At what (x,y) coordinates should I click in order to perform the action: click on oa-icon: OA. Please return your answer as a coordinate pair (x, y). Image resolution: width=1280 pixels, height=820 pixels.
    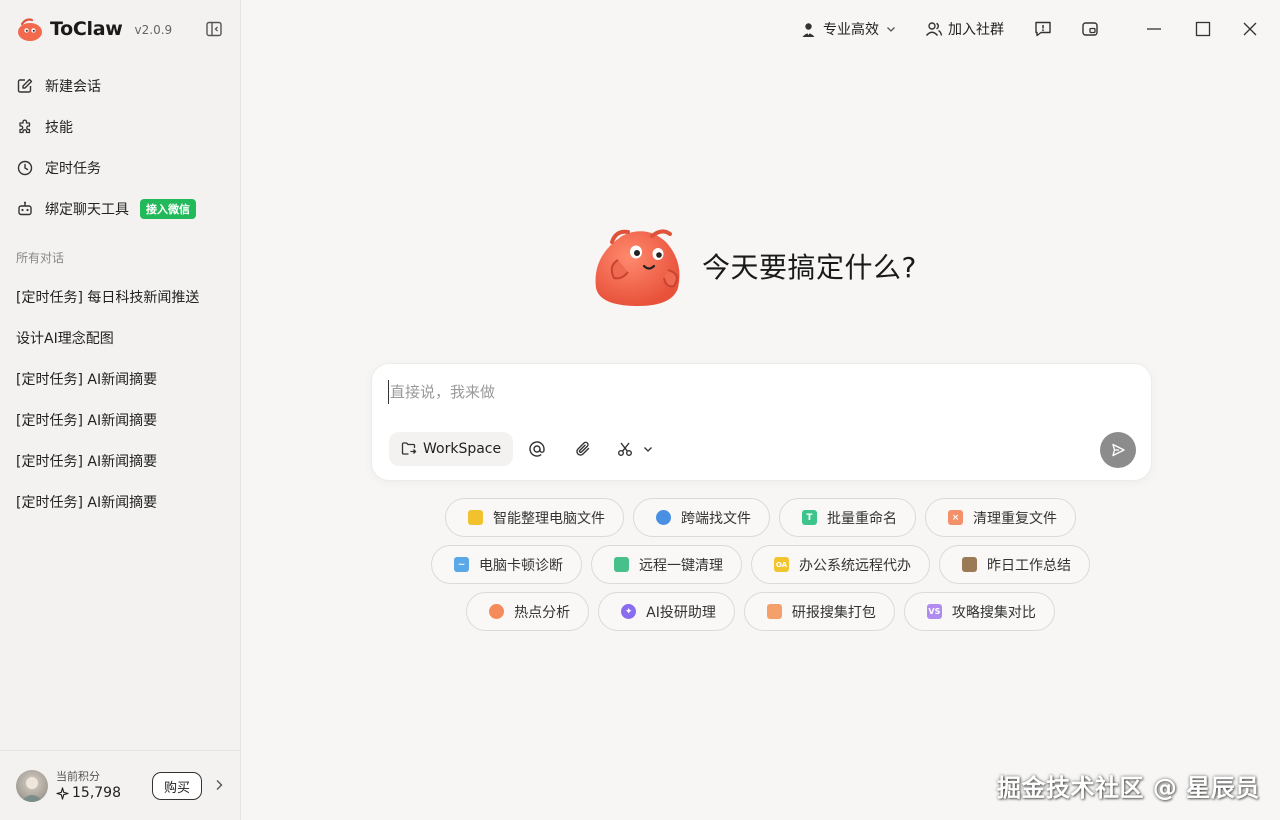
    Looking at the image, I should click on (781, 564).